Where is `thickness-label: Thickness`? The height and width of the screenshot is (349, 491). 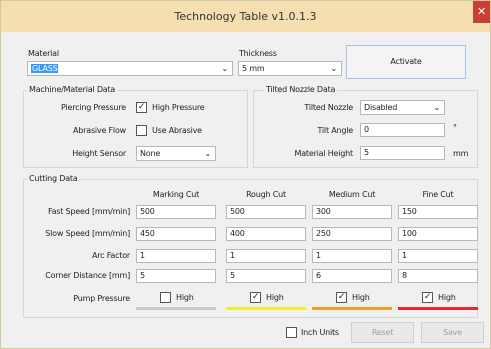 thickness-label: Thickness is located at coordinates (258, 53).